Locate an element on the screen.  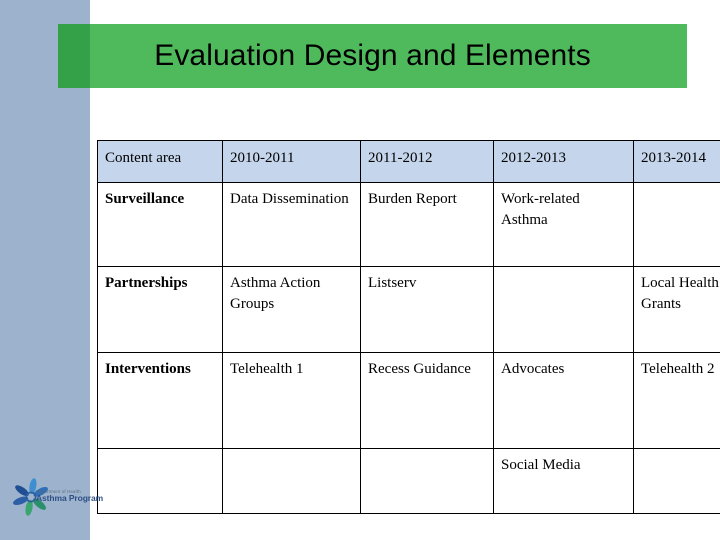
cell-partnerships-2013-2014: Local Health District Grants is located at coordinates (676, 309).